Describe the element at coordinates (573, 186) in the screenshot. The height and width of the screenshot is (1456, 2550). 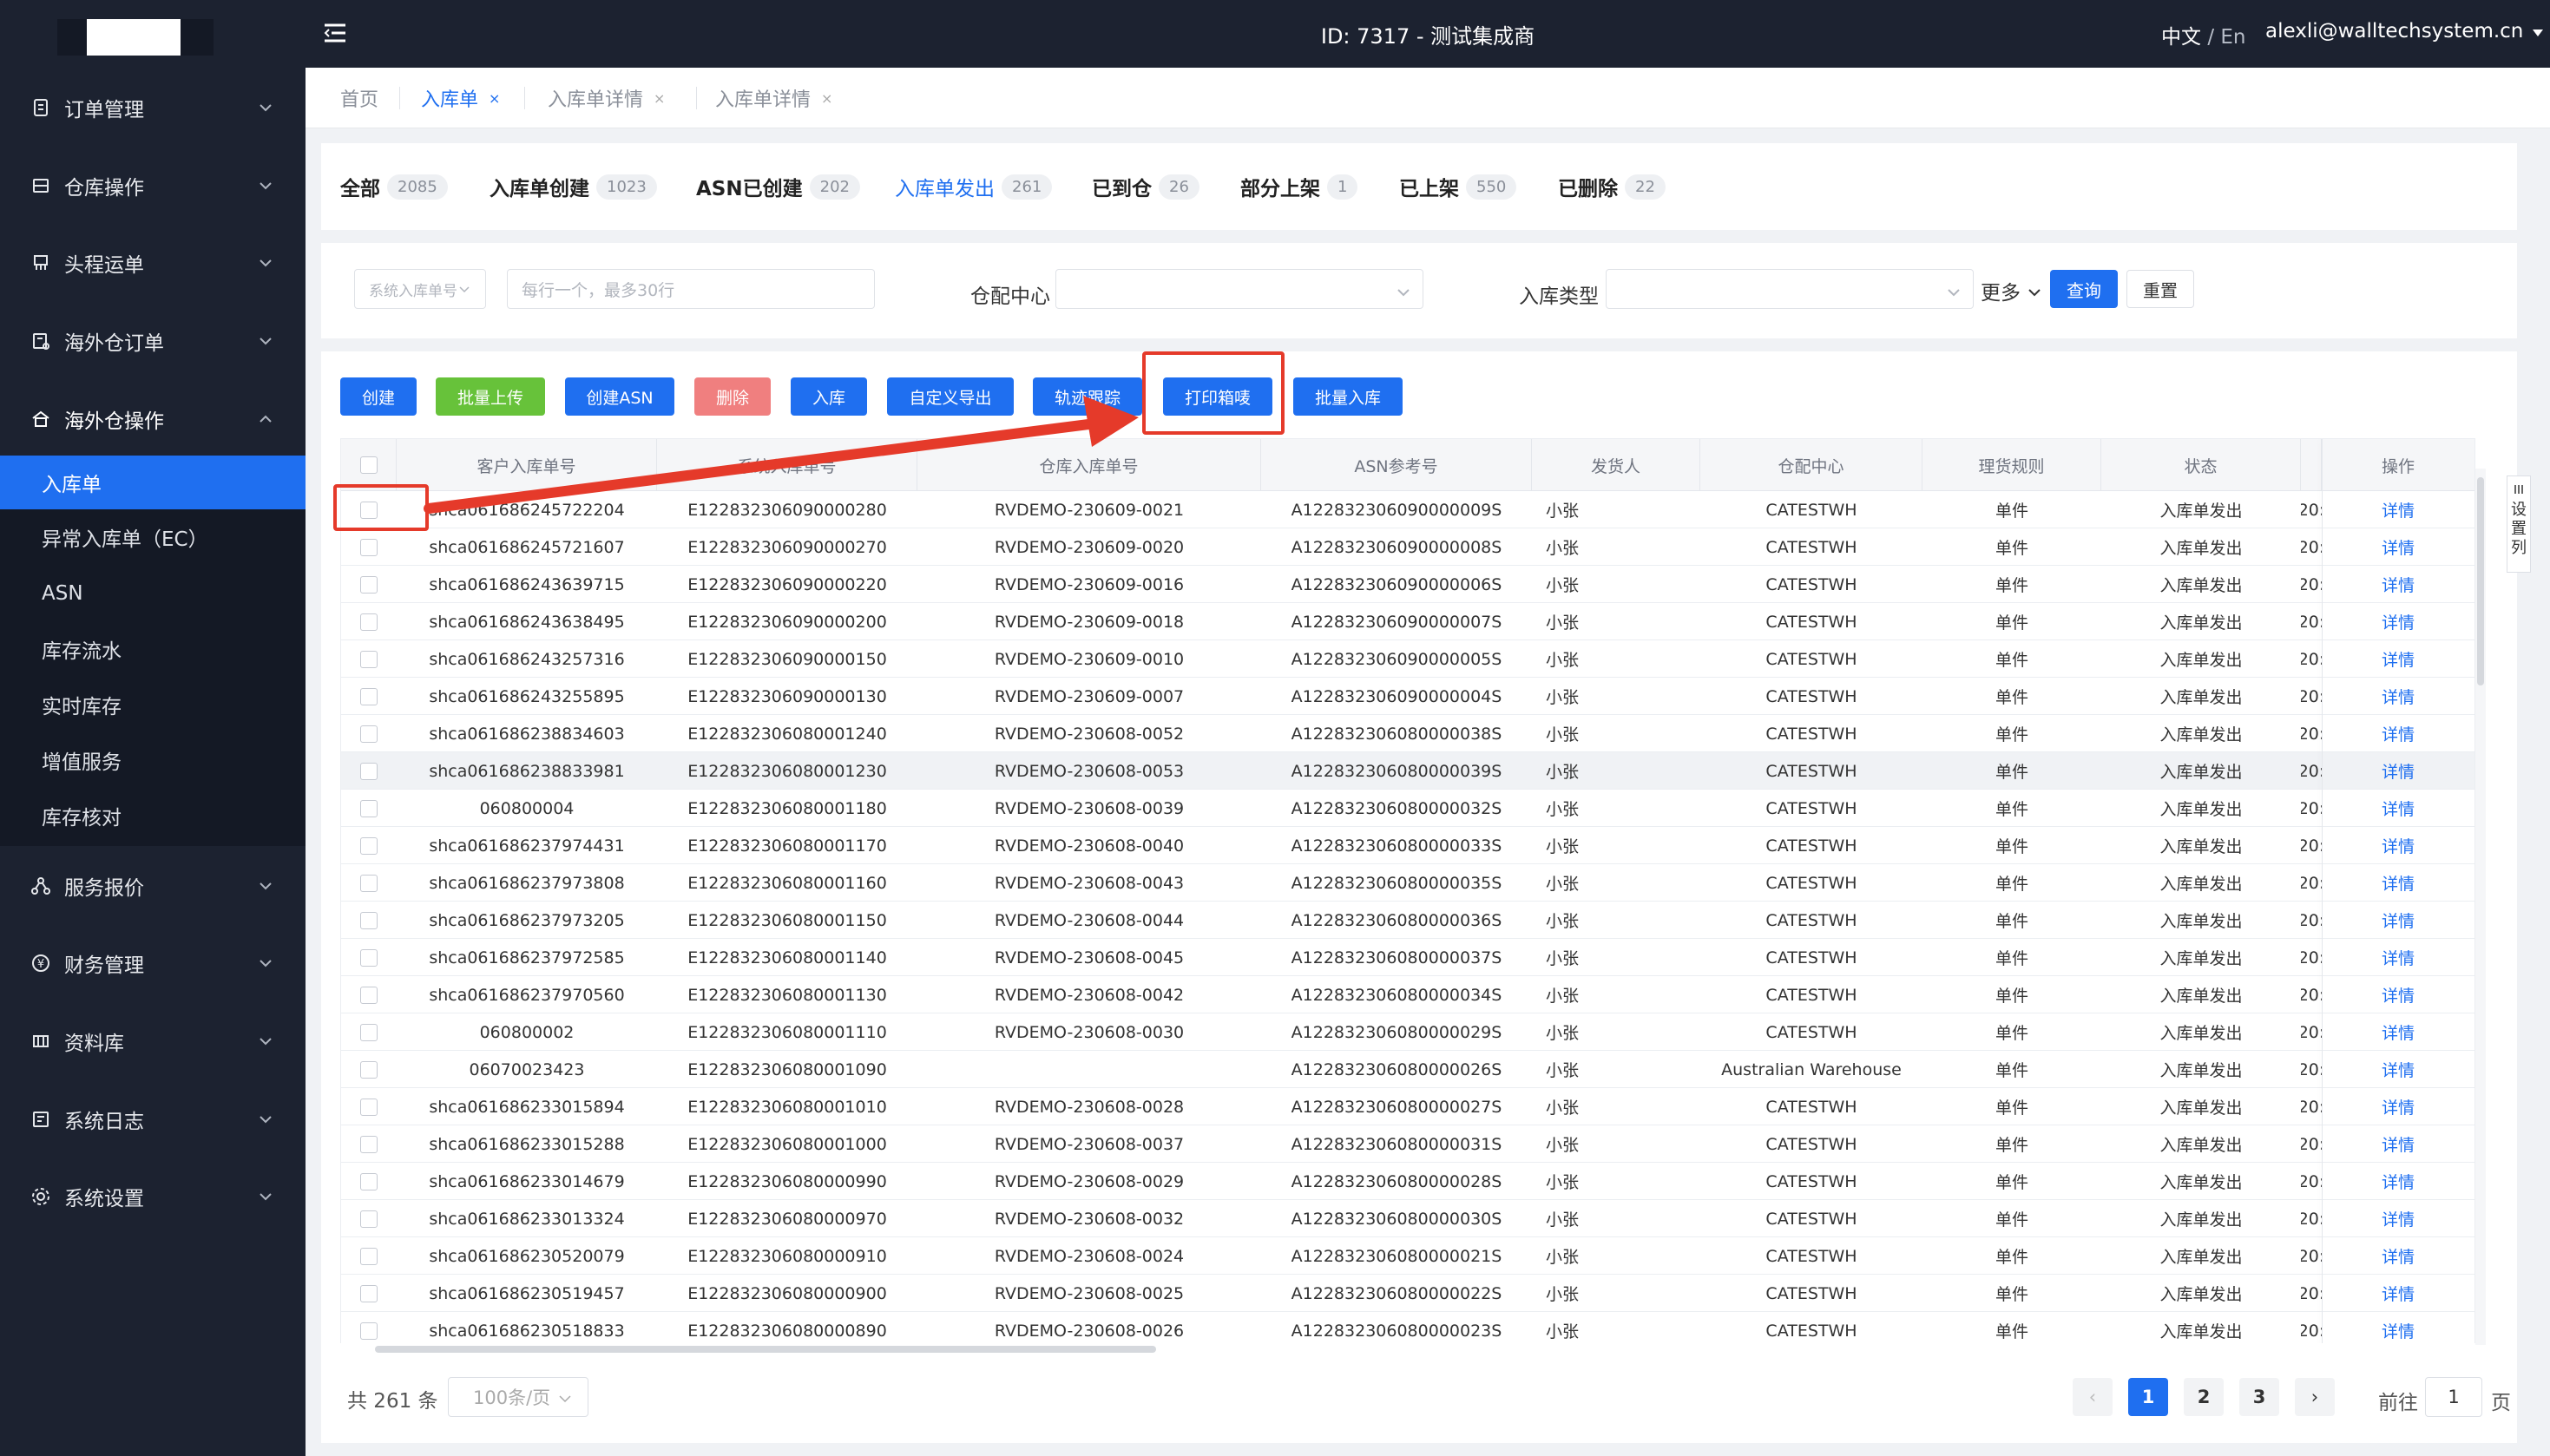
I see `status-tab-created: 入库单创建 1023` at that location.